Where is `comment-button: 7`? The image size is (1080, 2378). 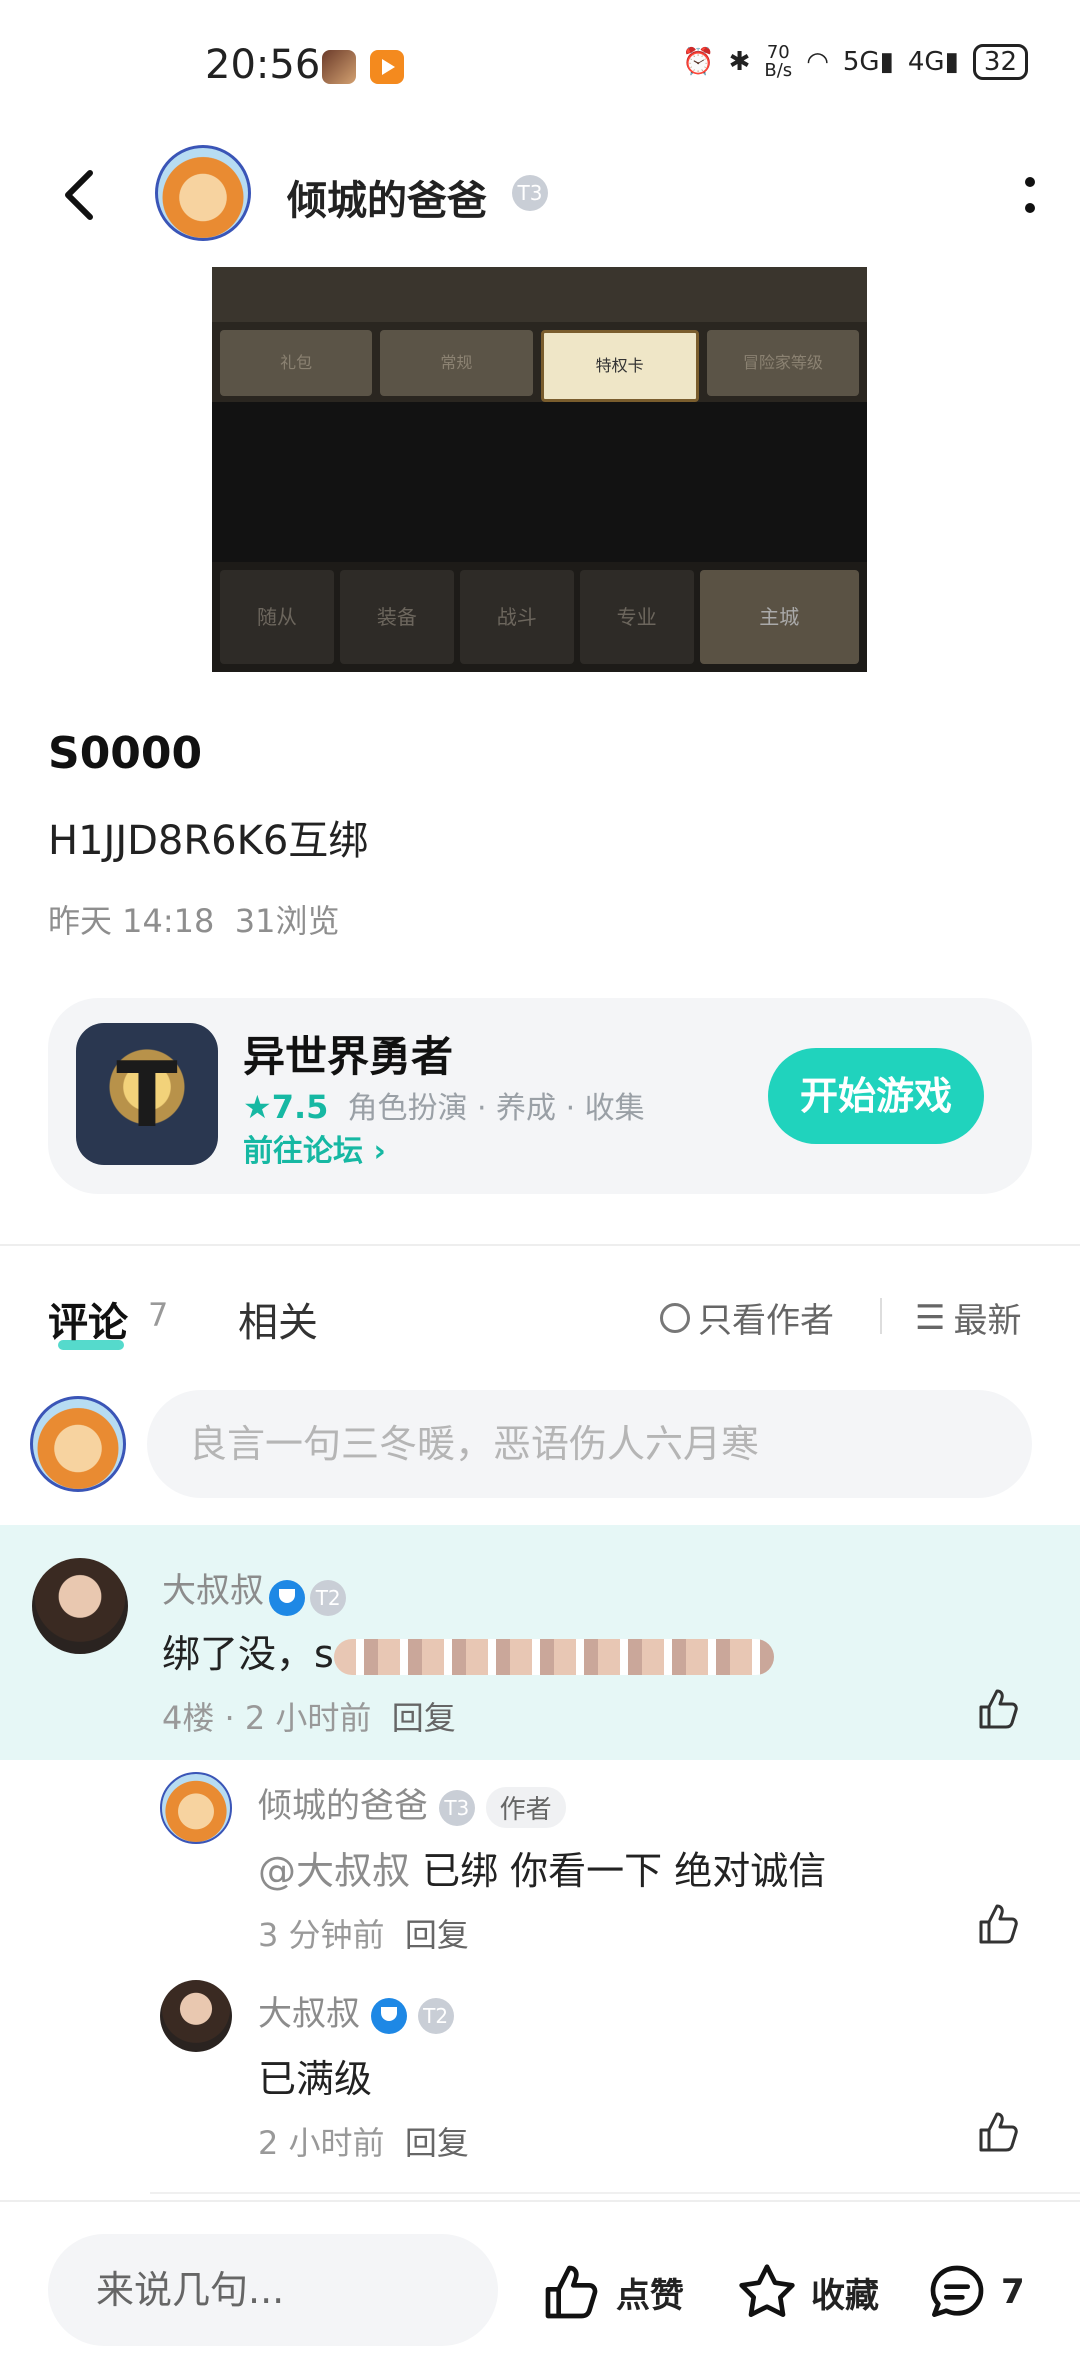
comment-button: 7 is located at coordinates (975, 2292).